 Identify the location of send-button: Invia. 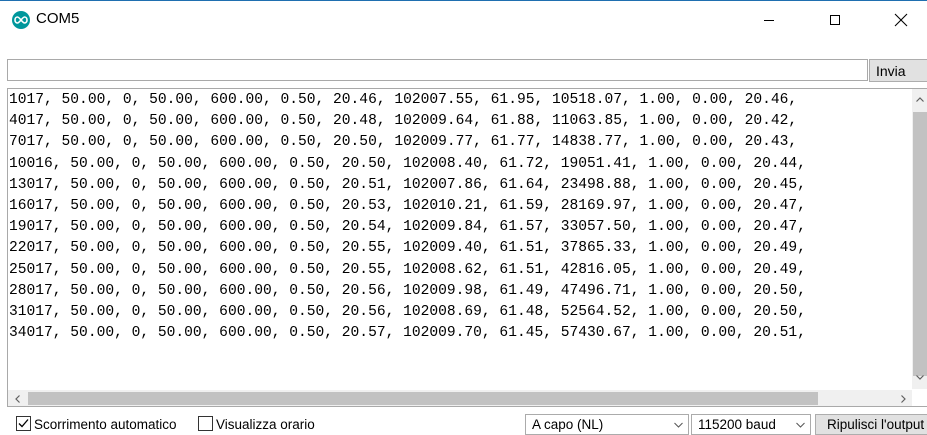
(898, 70).